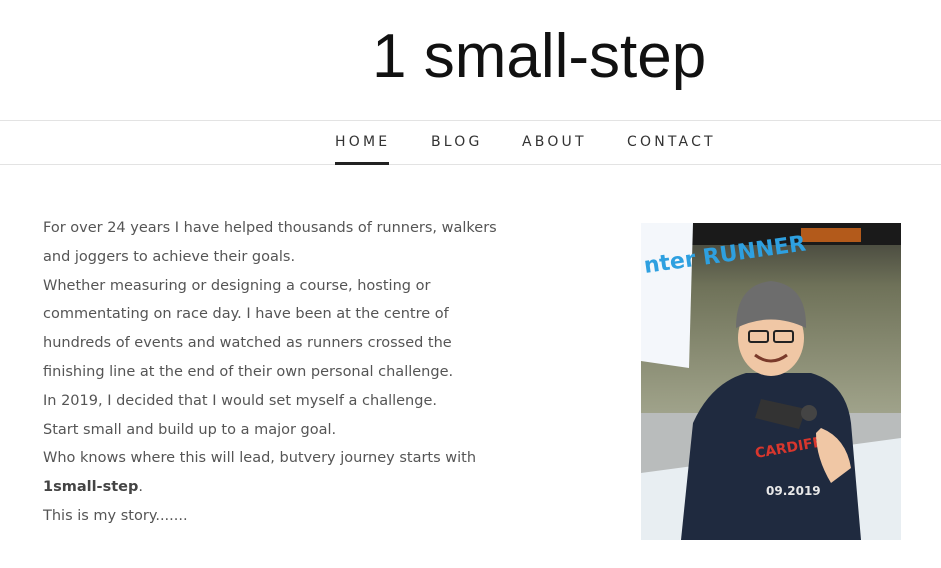  I want to click on photo-date-text: 09.2019, so click(793, 491).